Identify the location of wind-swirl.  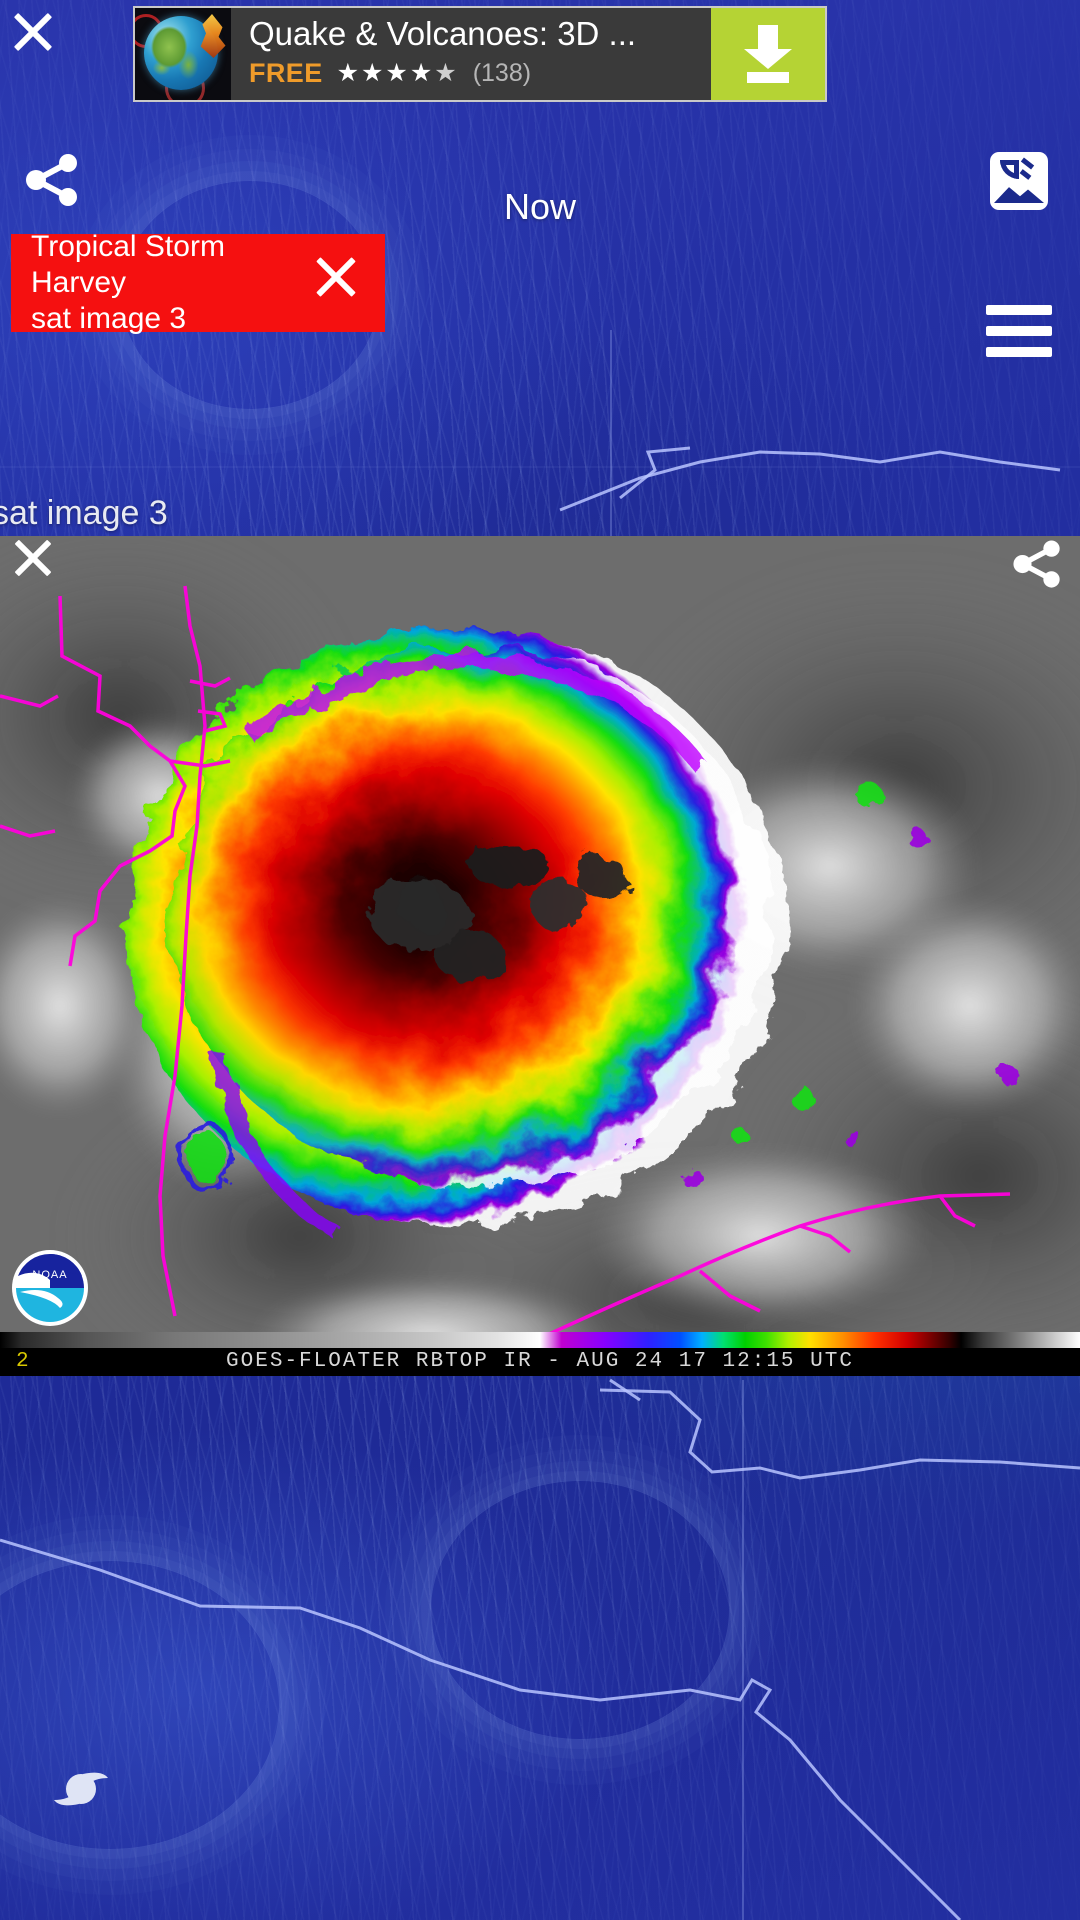
(580, 1610).